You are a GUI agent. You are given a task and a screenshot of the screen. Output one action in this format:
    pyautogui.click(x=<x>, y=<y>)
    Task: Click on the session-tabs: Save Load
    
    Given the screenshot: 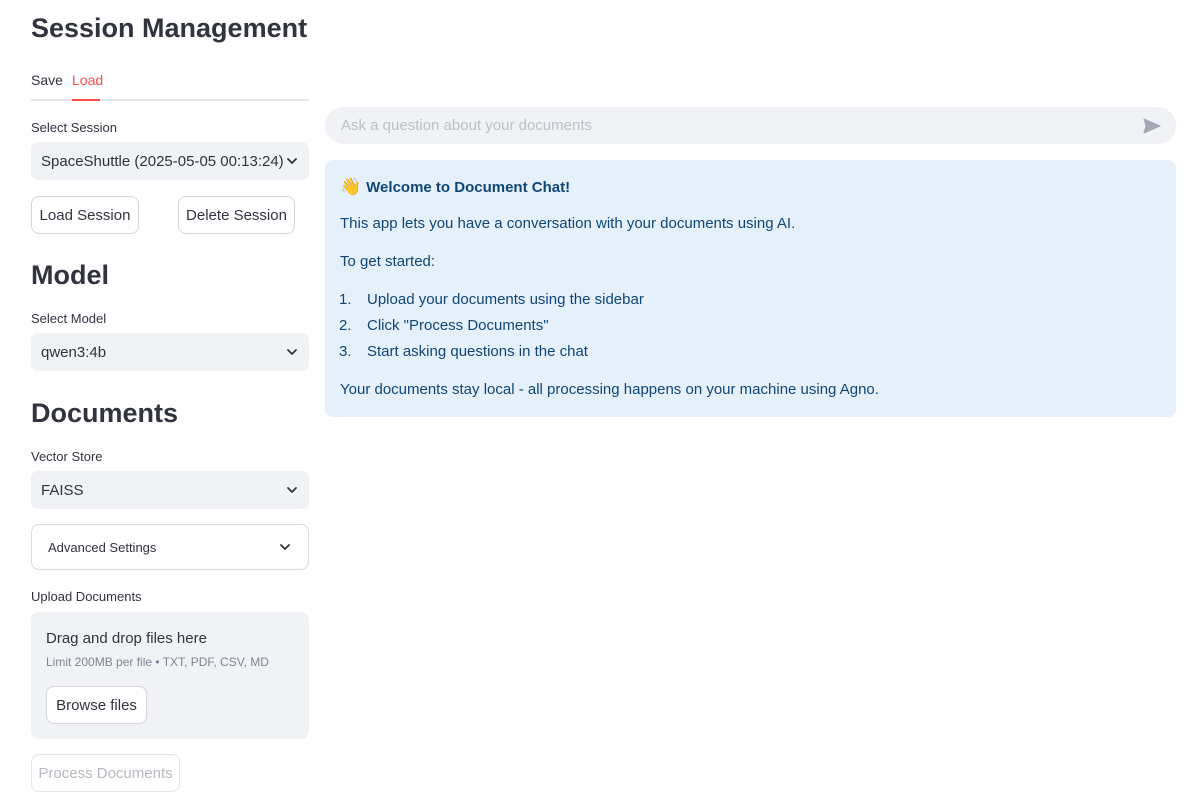 What is the action you would take?
    pyautogui.click(x=170, y=83)
    